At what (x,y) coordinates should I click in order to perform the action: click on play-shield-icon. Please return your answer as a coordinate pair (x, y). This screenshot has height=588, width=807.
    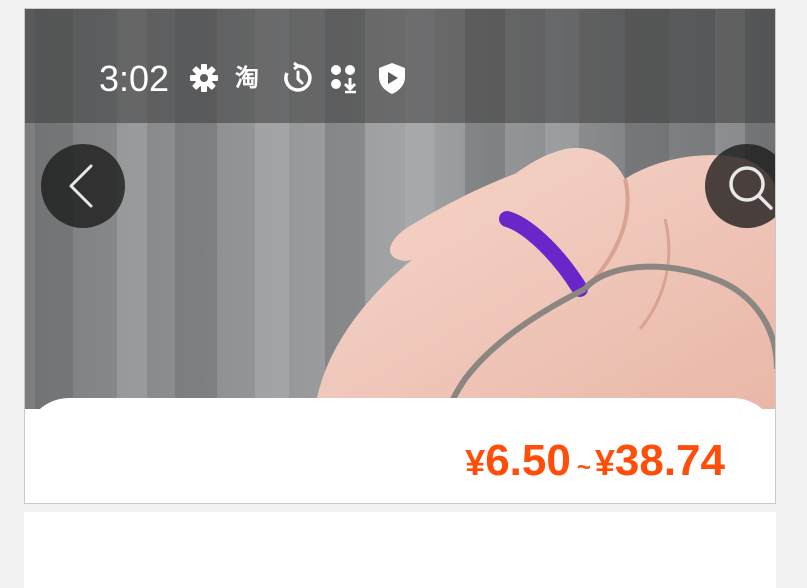
    Looking at the image, I should click on (392, 78).